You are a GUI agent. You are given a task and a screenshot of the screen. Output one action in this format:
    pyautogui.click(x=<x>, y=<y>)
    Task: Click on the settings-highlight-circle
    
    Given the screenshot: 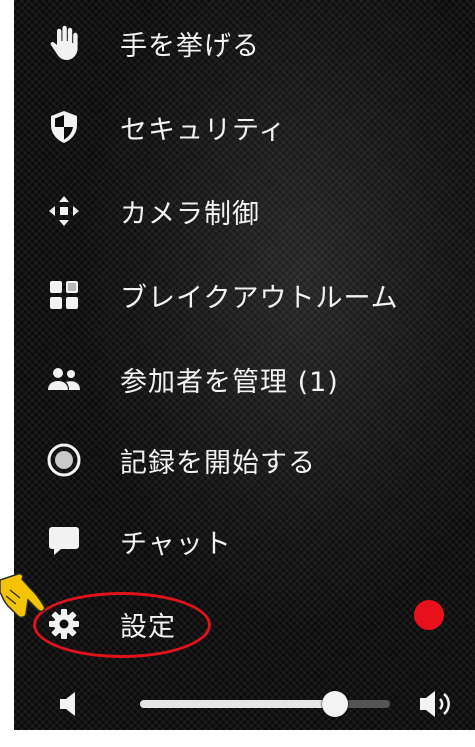 What is the action you would take?
    pyautogui.click(x=122, y=625)
    